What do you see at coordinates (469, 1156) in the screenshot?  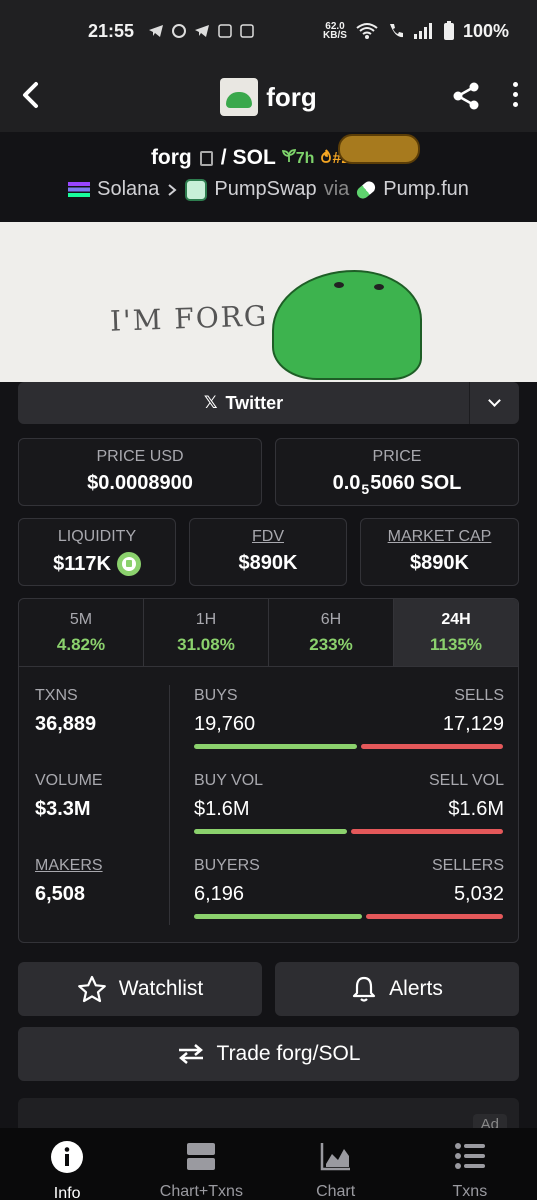 I see `list-icon` at bounding box center [469, 1156].